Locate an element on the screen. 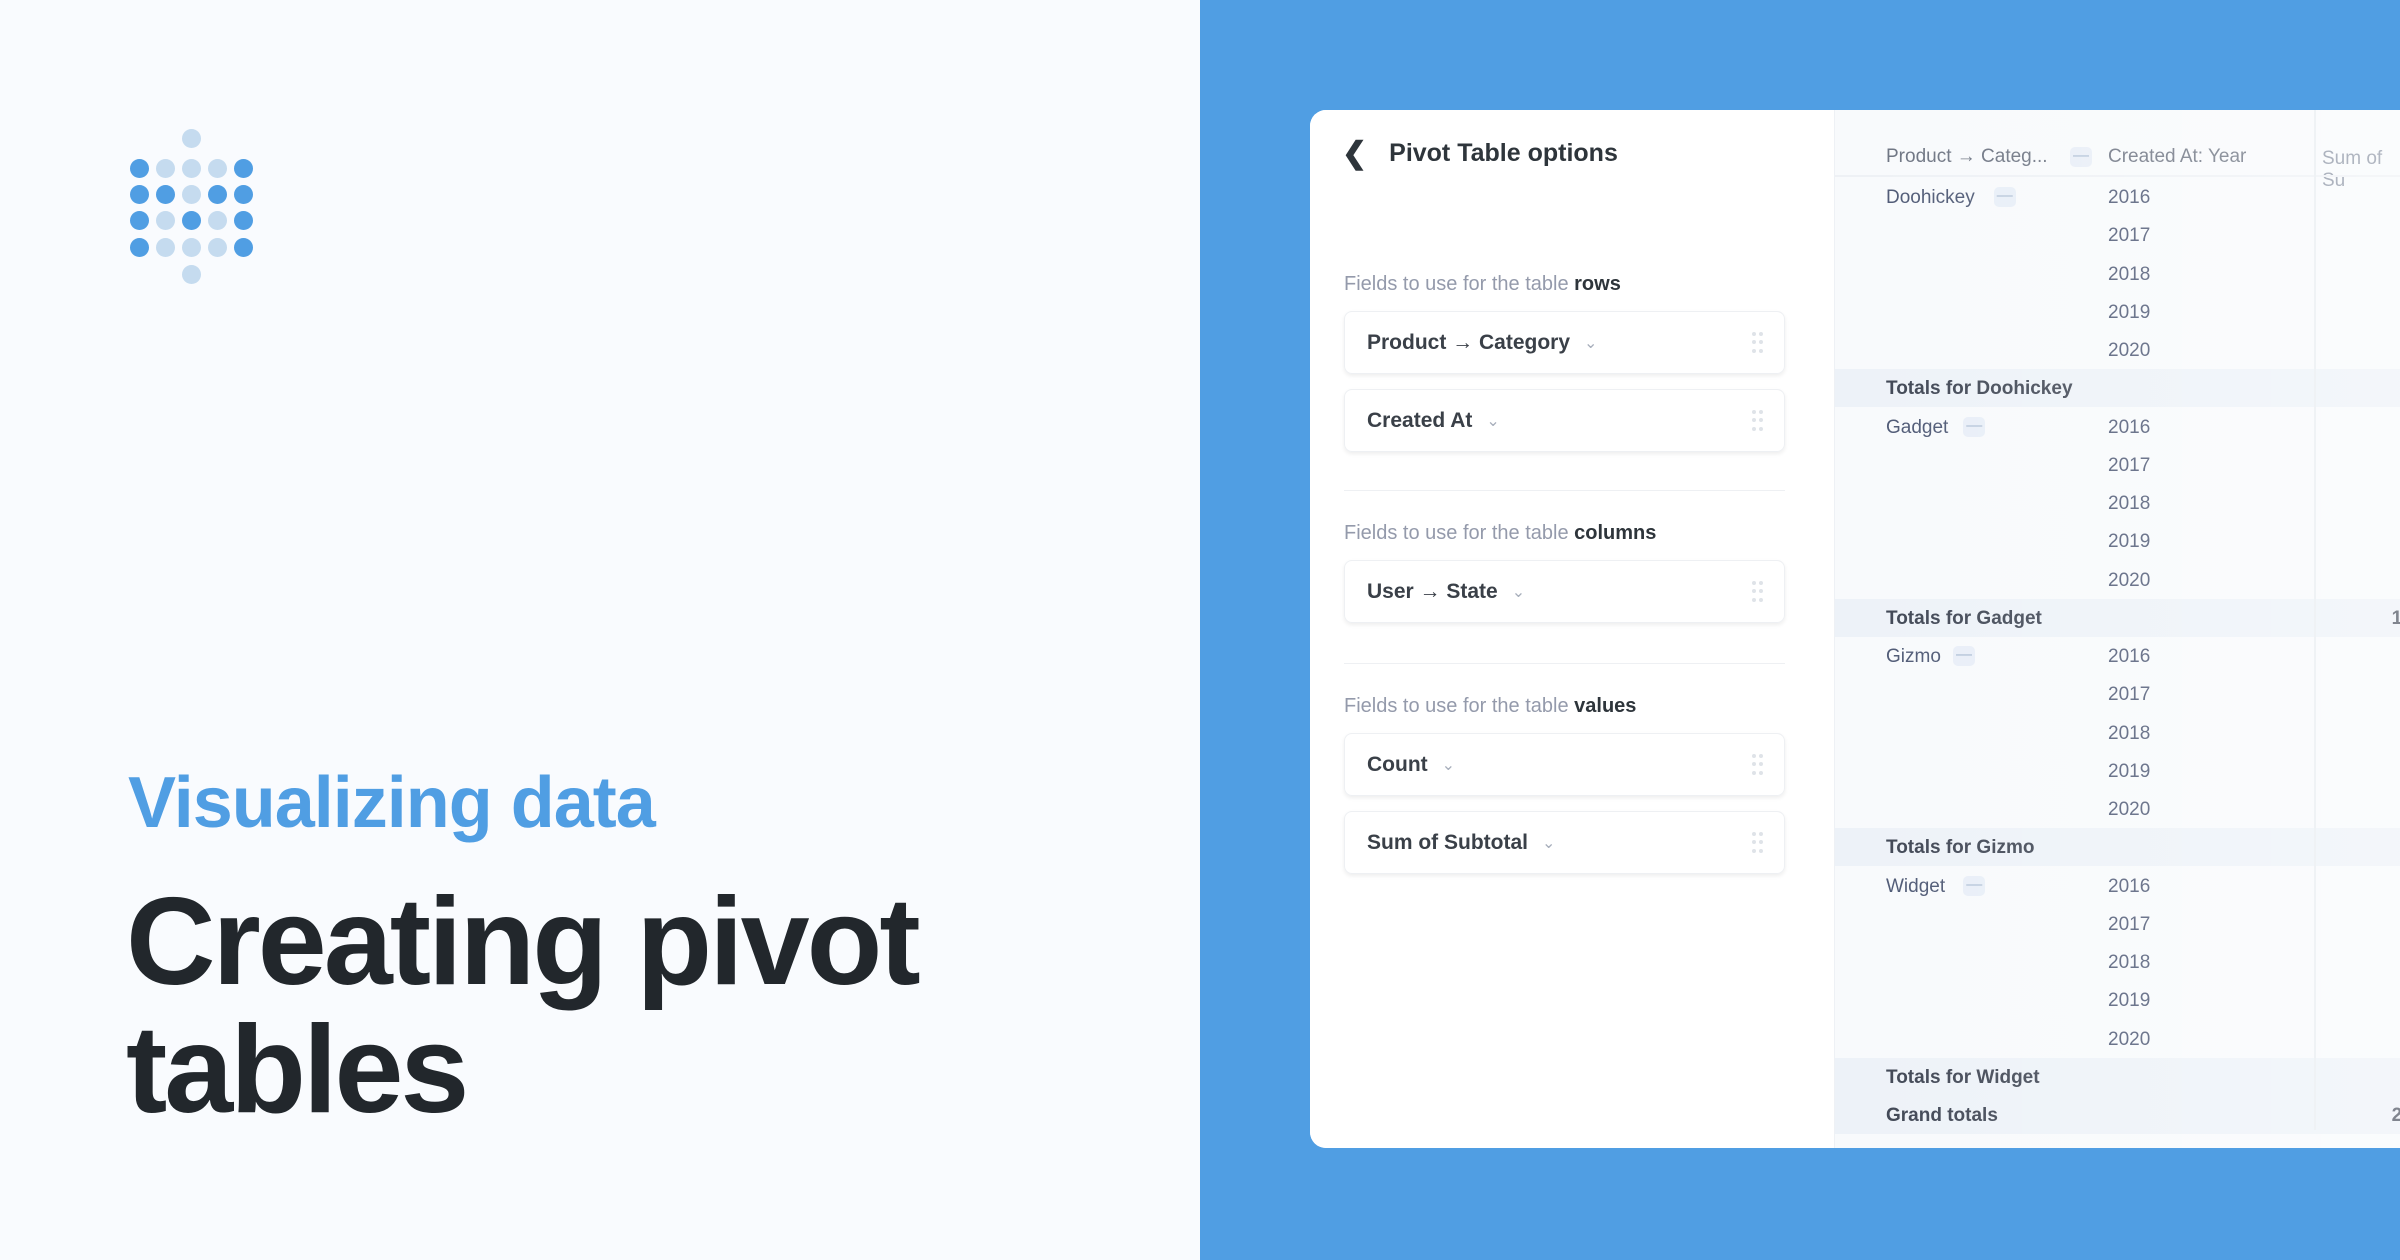  field-name: Sum of Subtotal is located at coordinates (1447, 843).